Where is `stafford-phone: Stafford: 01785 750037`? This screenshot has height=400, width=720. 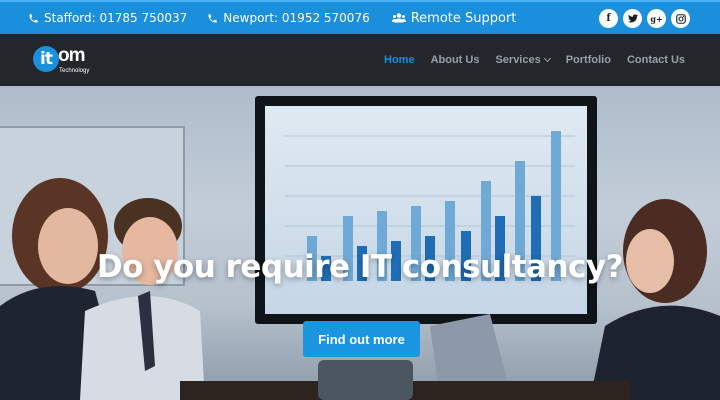 stafford-phone: Stafford: 01785 750037 is located at coordinates (107, 18).